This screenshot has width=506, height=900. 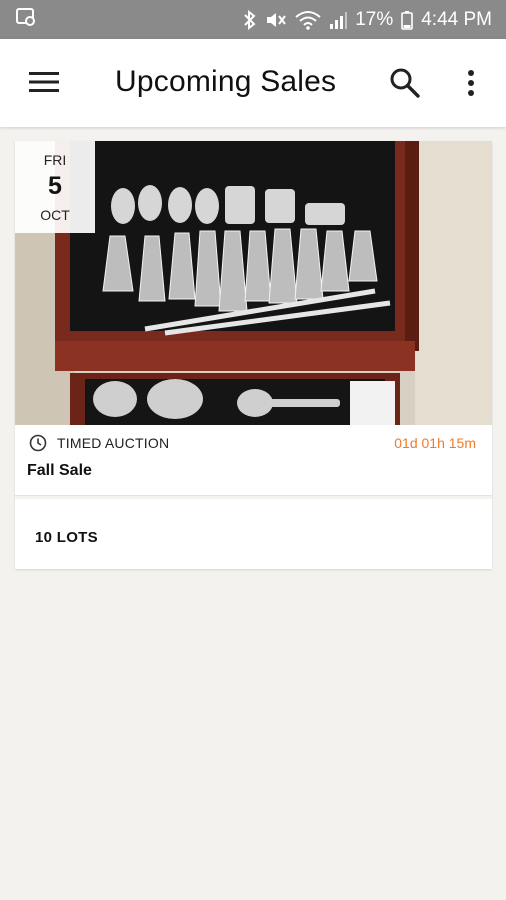 What do you see at coordinates (113, 443) in the screenshot?
I see `sale-type: TIMED AUCTION` at bounding box center [113, 443].